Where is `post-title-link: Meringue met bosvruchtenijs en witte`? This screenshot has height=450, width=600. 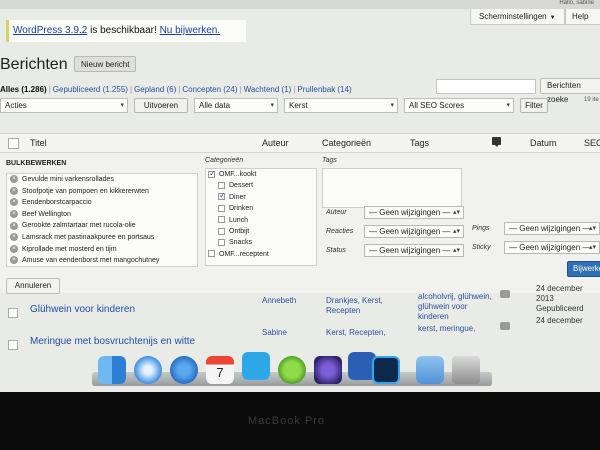
post-title-link: Meringue met bosvruchtenijs en witte is located at coordinates (112, 341).